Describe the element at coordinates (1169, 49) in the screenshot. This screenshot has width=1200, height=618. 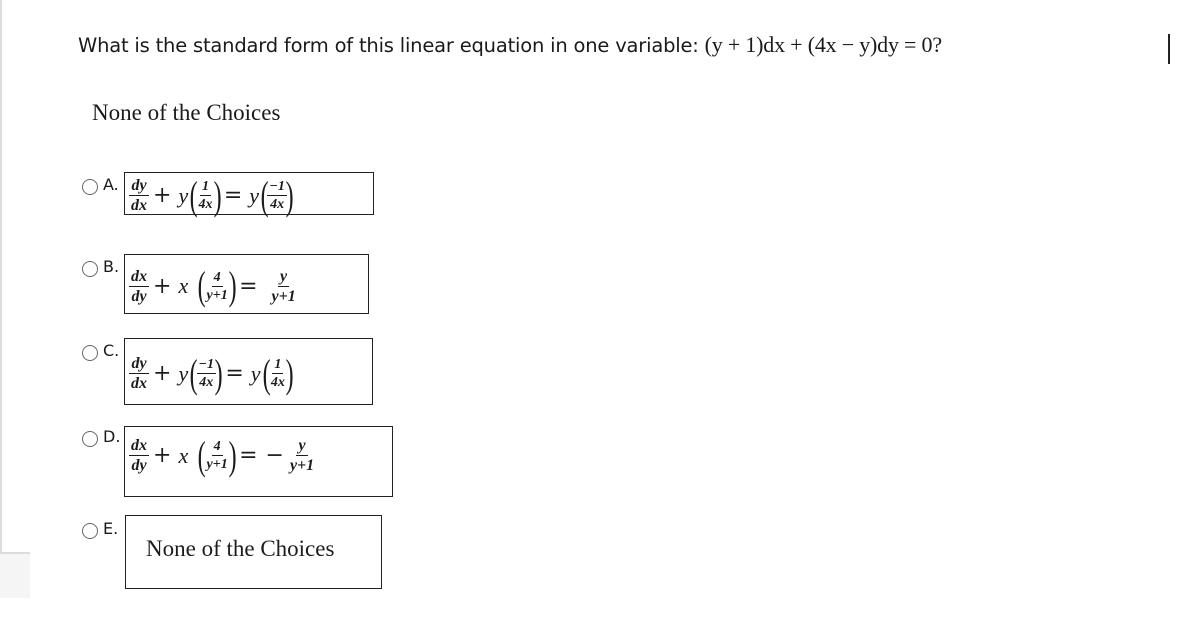
I see `text-cursor` at that location.